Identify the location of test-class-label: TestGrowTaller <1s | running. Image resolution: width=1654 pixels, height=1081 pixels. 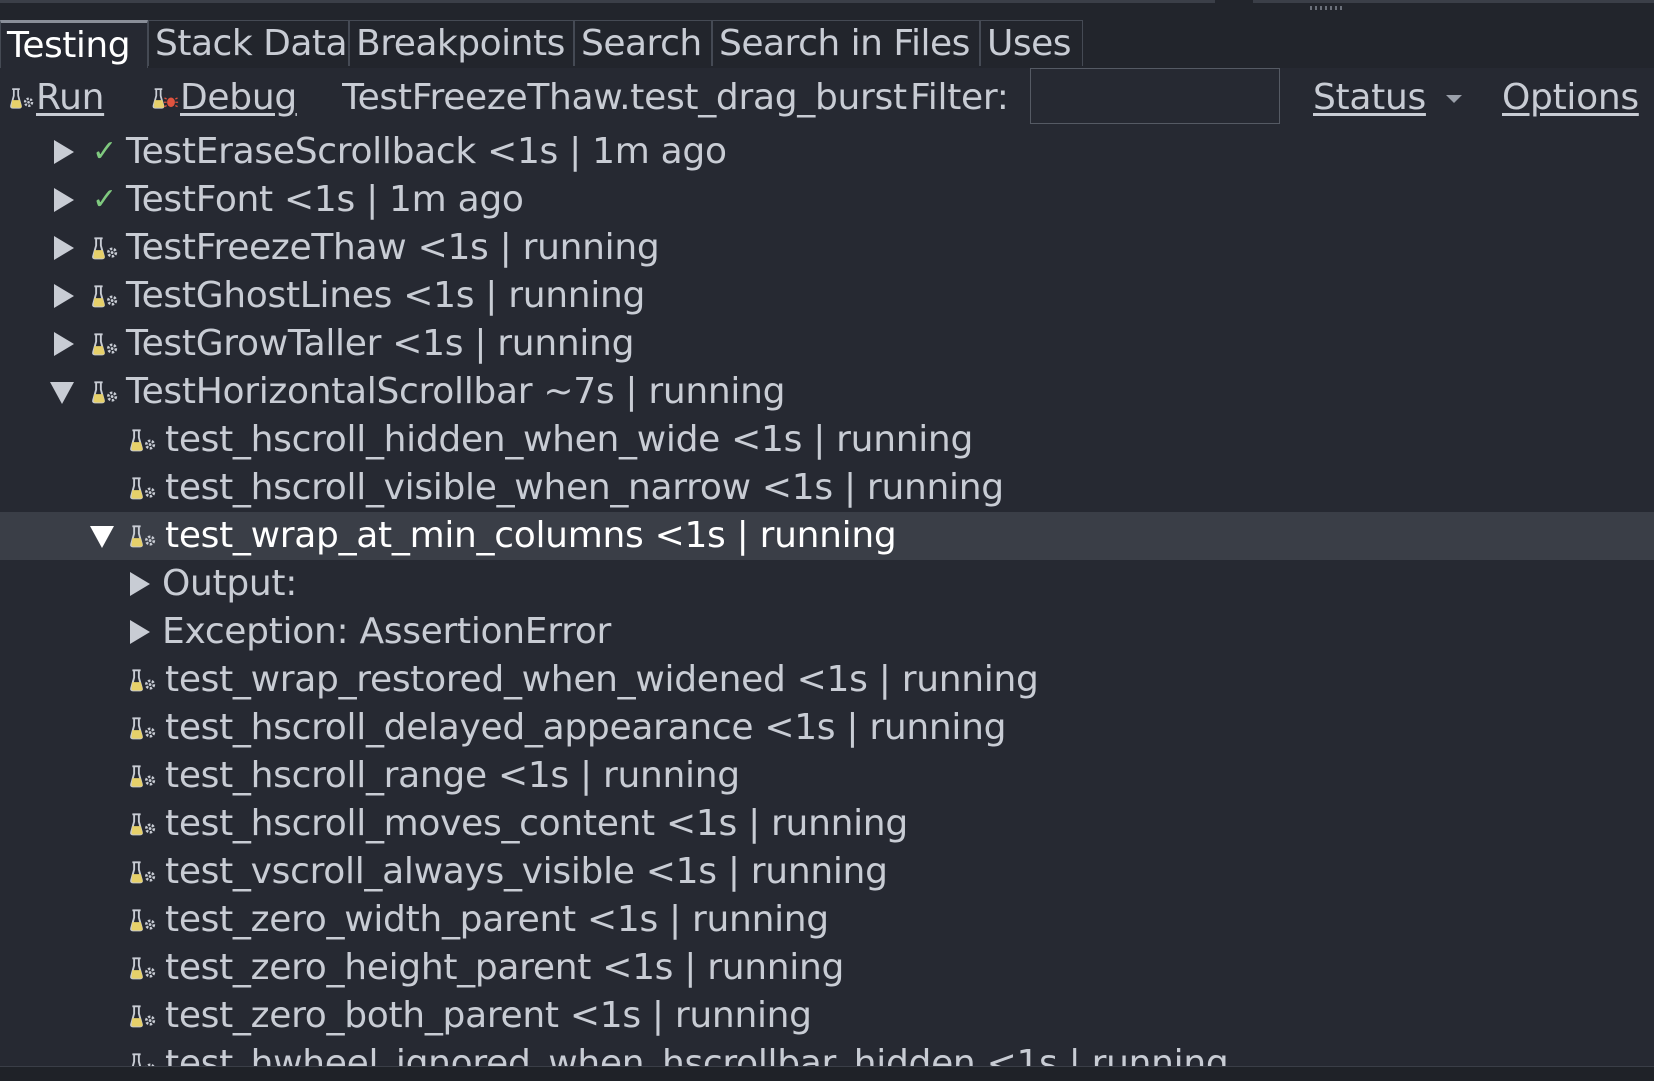
(380, 343).